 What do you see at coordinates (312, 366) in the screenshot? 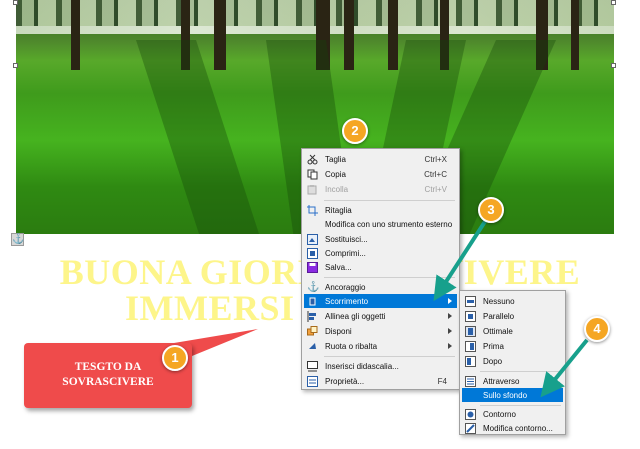
I see `caption-icon` at bounding box center [312, 366].